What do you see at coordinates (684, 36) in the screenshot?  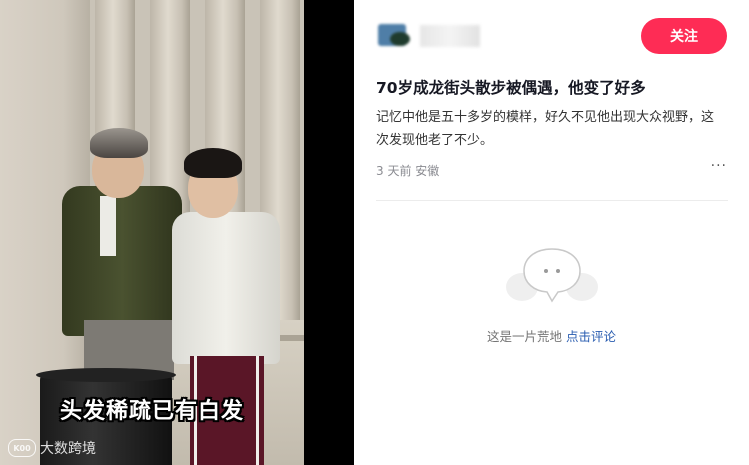 I see `follow-button: 关注` at bounding box center [684, 36].